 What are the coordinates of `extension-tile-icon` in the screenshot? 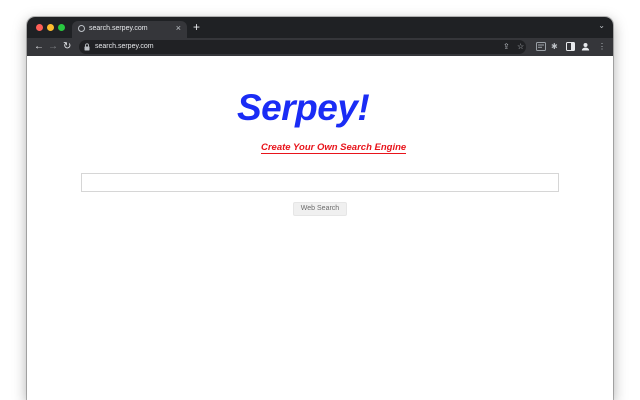 It's located at (541, 46).